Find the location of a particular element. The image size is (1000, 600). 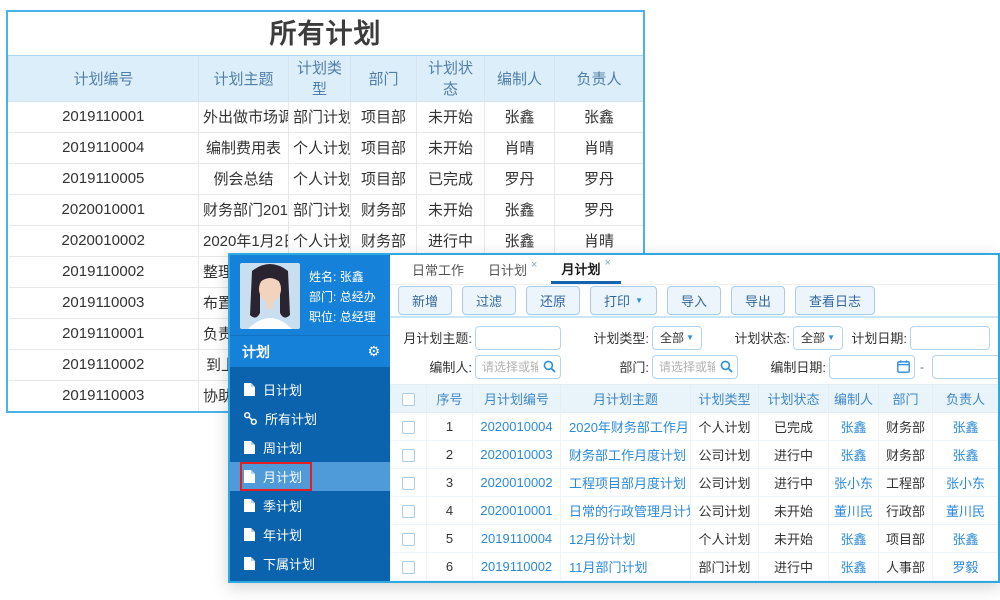

gear-icon: ⚙ is located at coordinates (373, 351).